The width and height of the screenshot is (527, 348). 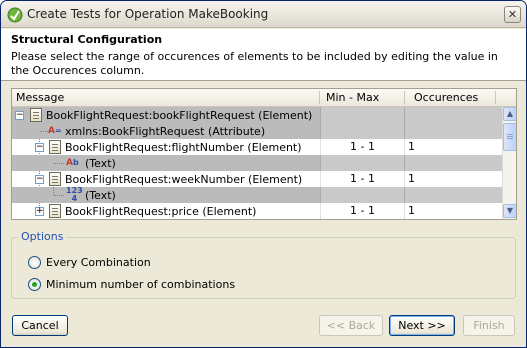 I want to click on row-label: xmlns:BookFlightRequest (Attribute), so click(x=165, y=131).